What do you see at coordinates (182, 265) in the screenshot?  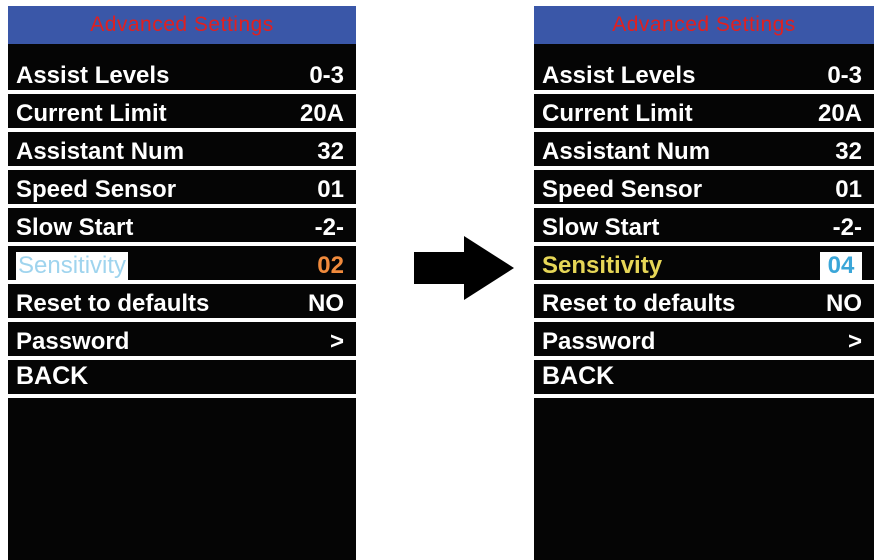 I see `setting-sensitivity: Sensitivity 02` at bounding box center [182, 265].